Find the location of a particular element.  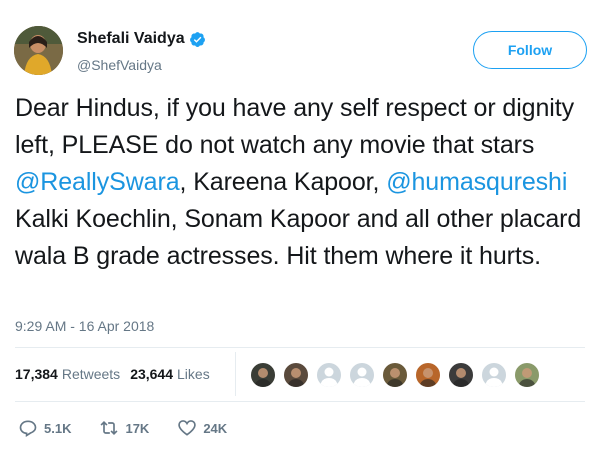

liker-avatars is located at coordinates (398, 375).